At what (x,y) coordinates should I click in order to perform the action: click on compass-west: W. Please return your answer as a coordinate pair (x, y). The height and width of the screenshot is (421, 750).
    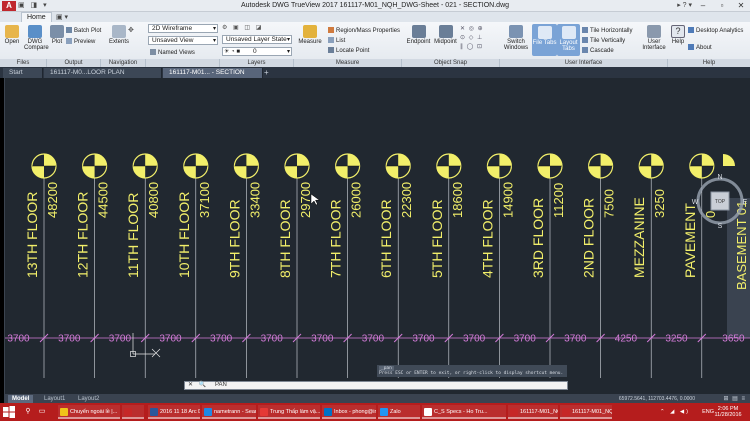
    Looking at the image, I should click on (695, 202).